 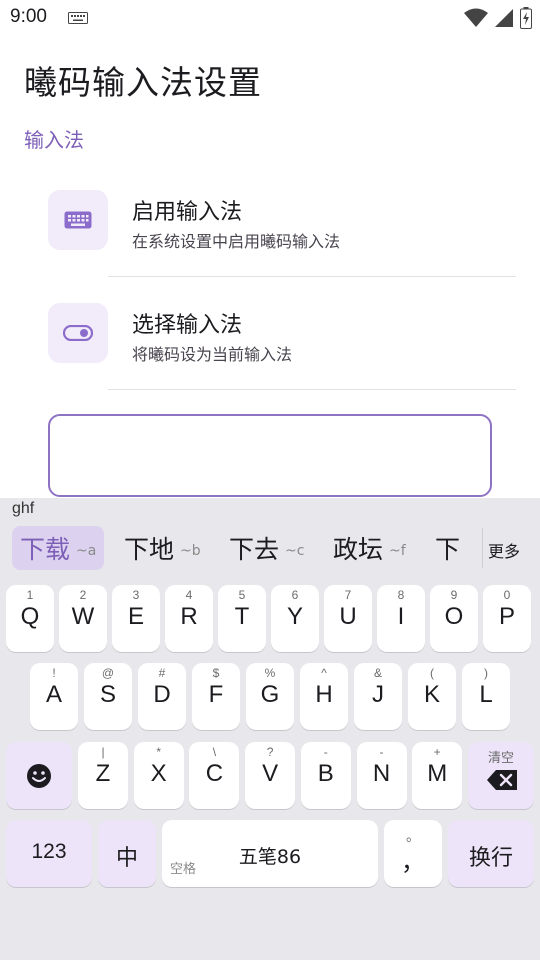 What do you see at coordinates (413, 853) in the screenshot?
I see `punctuation-key: 。 ，` at bounding box center [413, 853].